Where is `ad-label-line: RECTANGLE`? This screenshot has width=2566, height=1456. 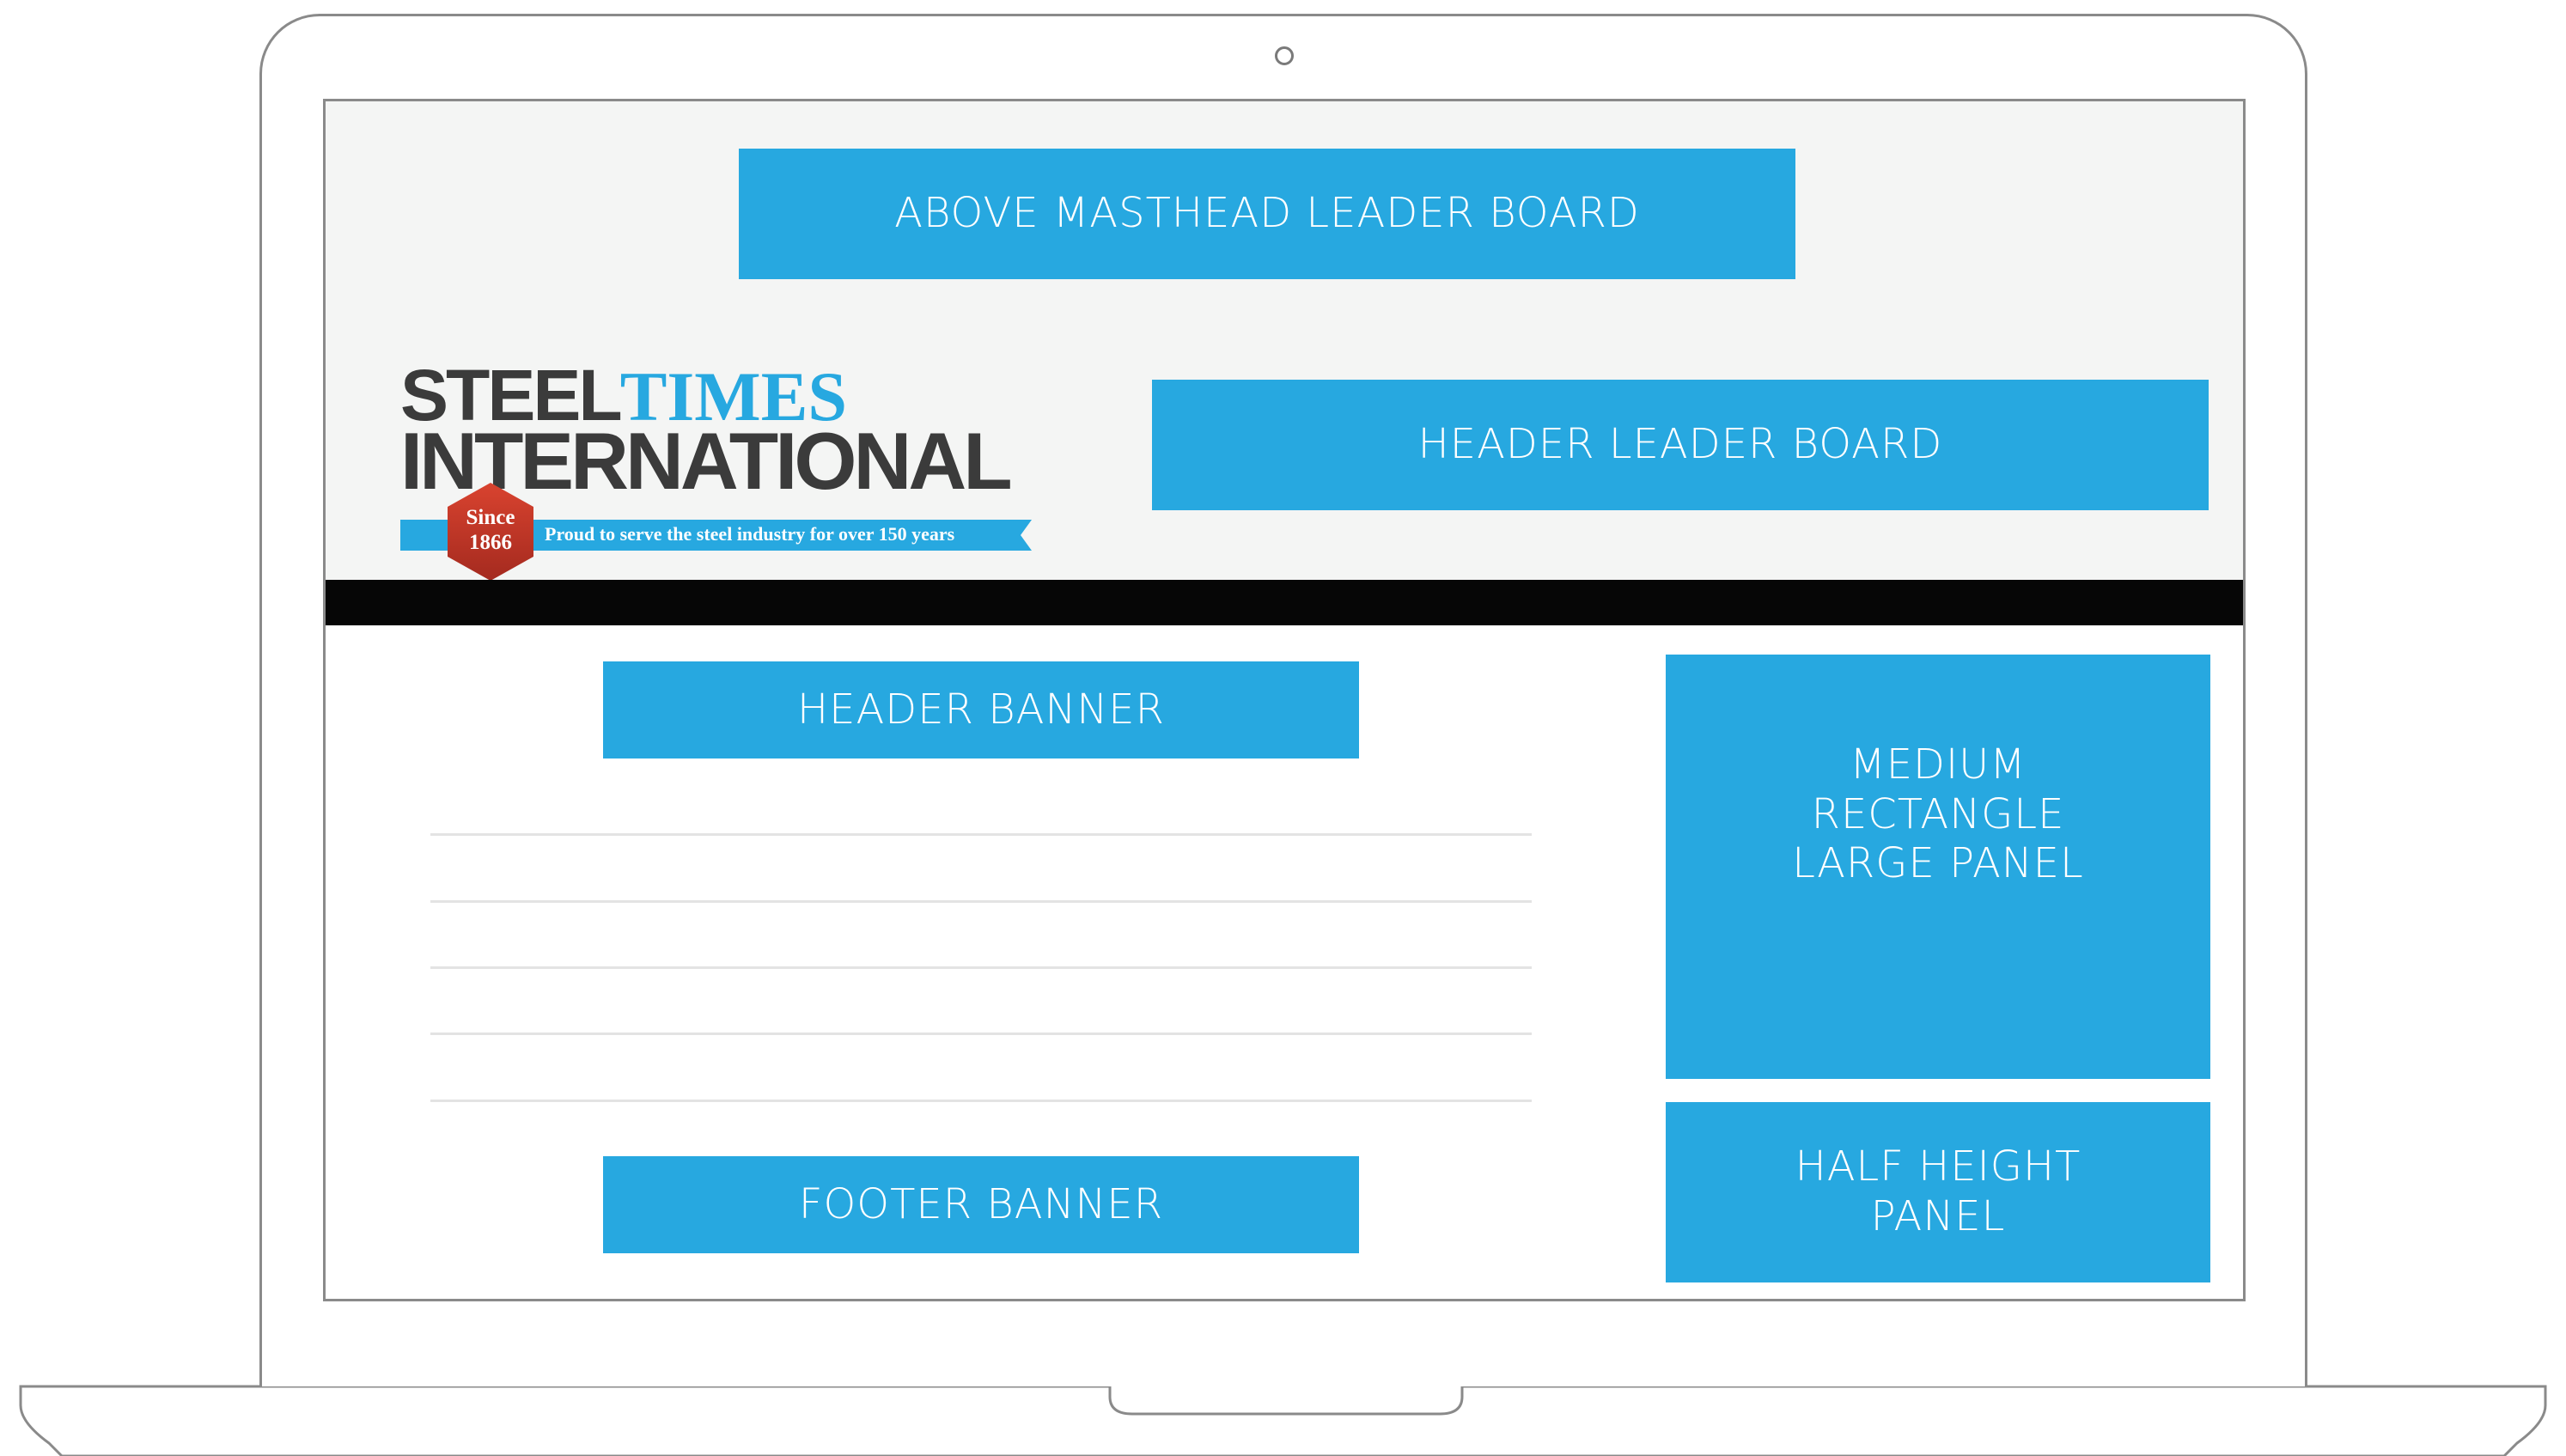
ad-label-line: RECTANGLE is located at coordinates (1938, 813).